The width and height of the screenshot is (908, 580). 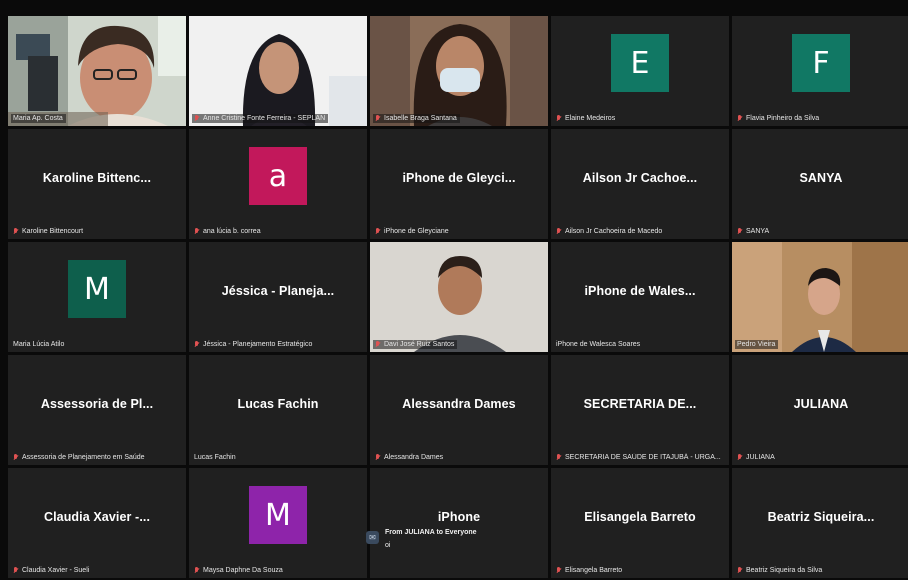 What do you see at coordinates (821, 63) in the screenshot?
I see `participant-avatar: F` at bounding box center [821, 63].